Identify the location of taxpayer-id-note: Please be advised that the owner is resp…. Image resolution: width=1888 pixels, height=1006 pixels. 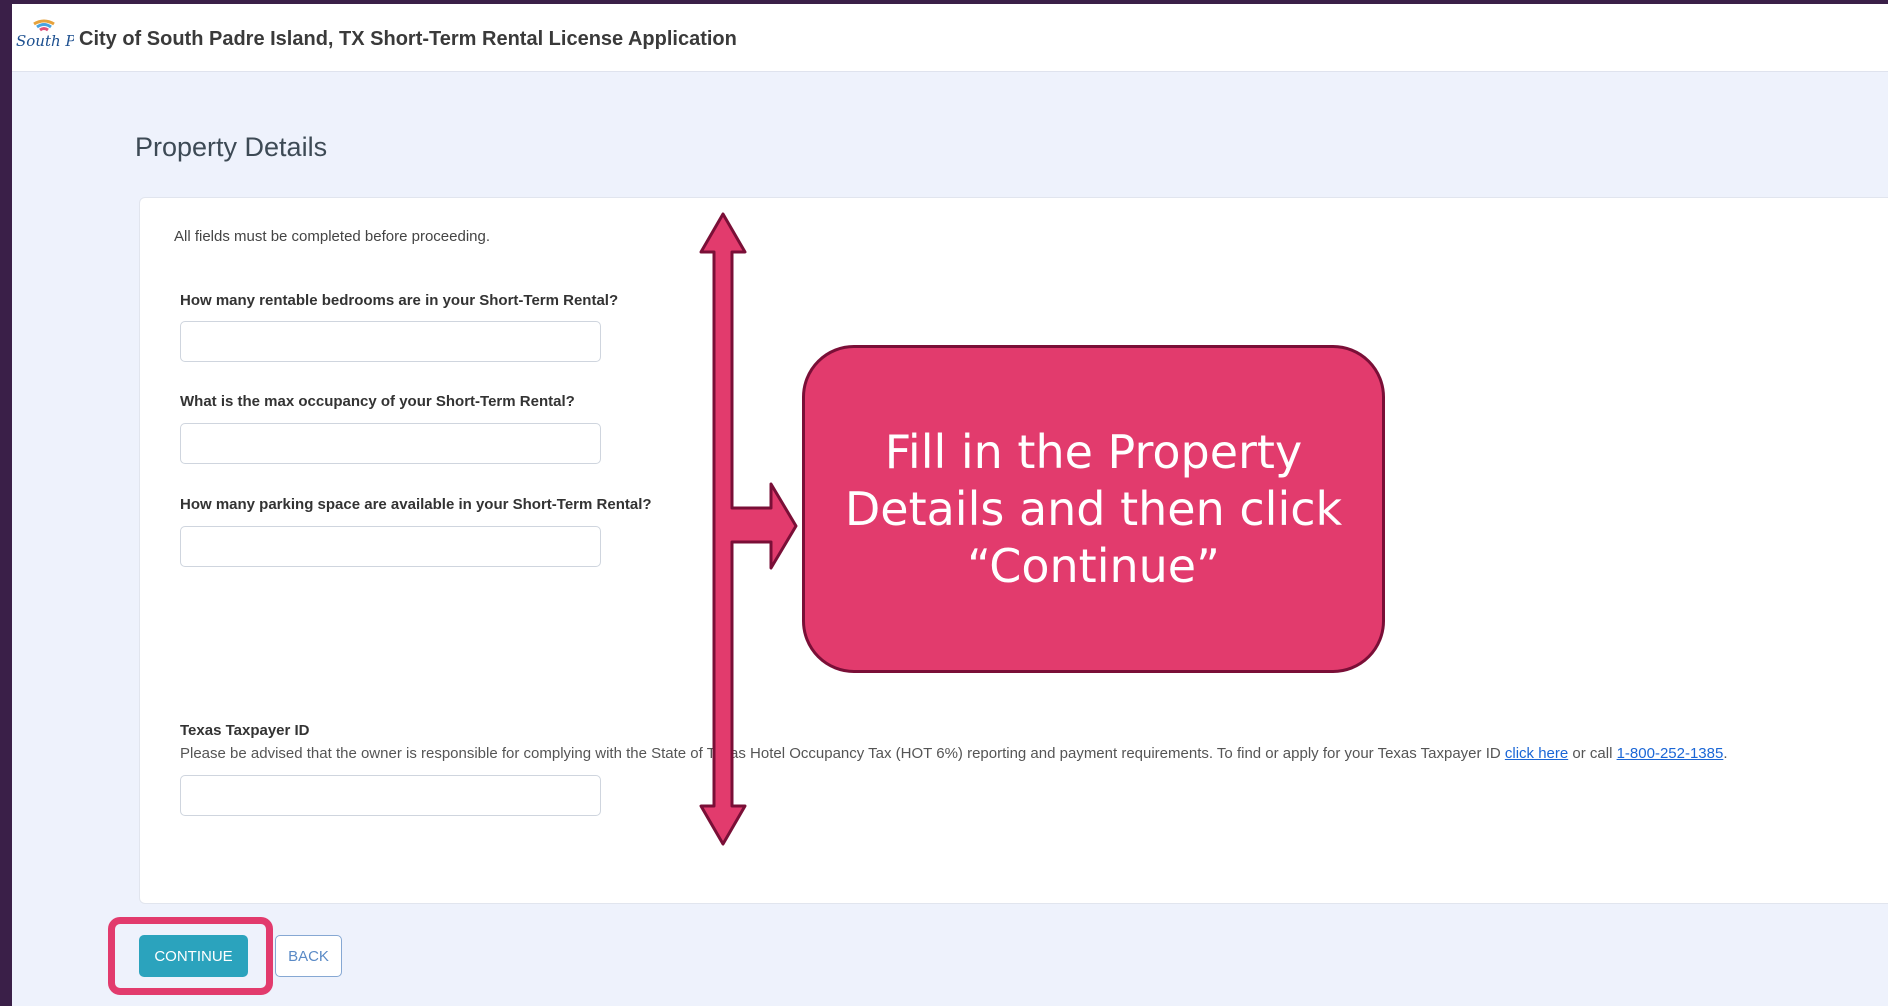
(954, 753).